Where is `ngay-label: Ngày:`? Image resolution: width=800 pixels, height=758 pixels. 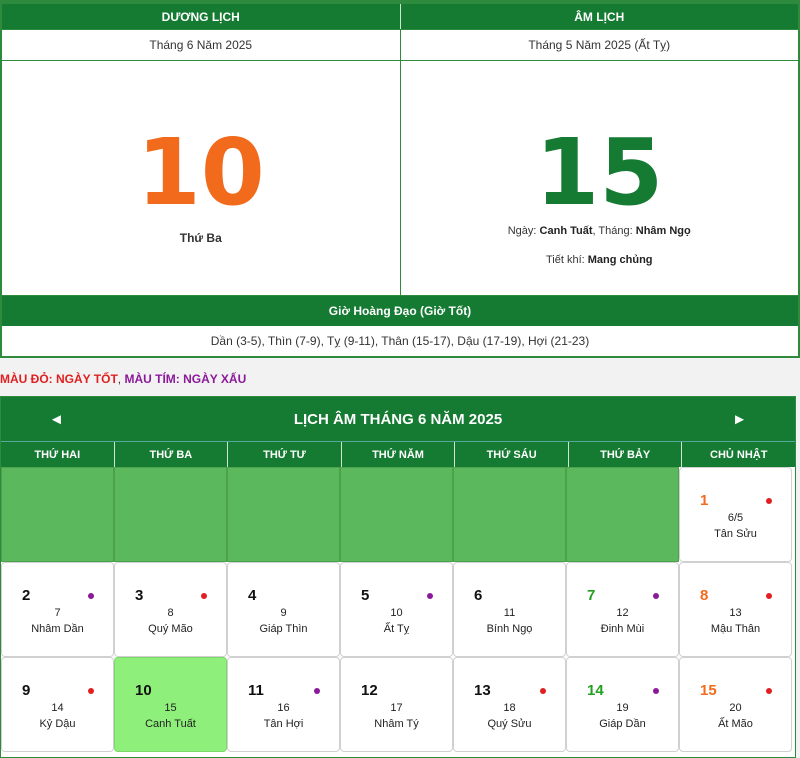 ngay-label: Ngày: is located at coordinates (522, 231).